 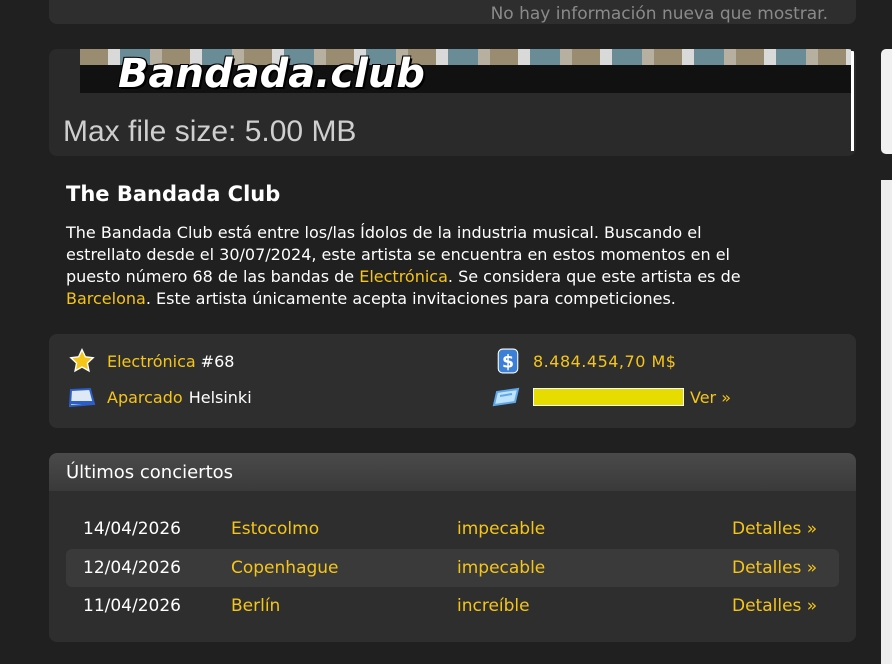 What do you see at coordinates (403, 276) in the screenshot?
I see `genre-link: Electrónica` at bounding box center [403, 276].